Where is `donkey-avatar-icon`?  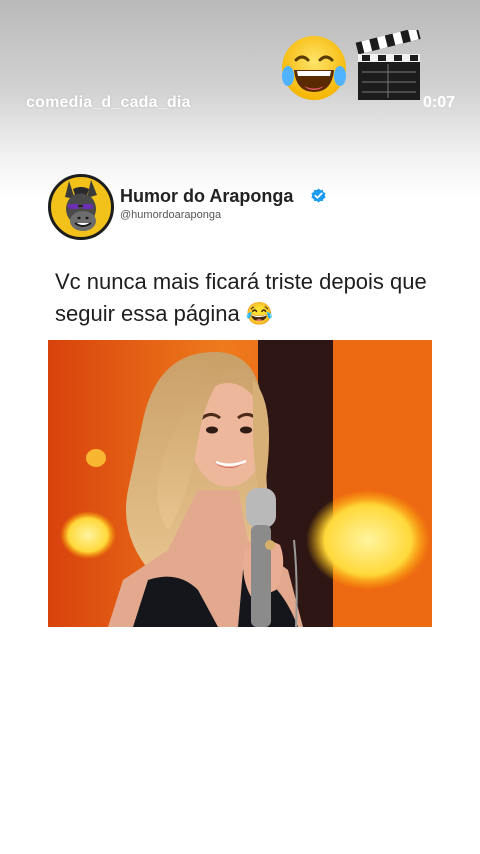 donkey-avatar-icon is located at coordinates (81, 205).